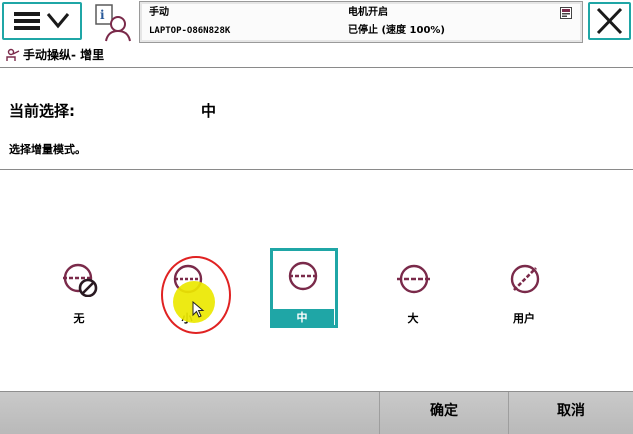 The image size is (633, 434). Describe the element at coordinates (79, 318) in the screenshot. I see `option-label: 无` at that location.